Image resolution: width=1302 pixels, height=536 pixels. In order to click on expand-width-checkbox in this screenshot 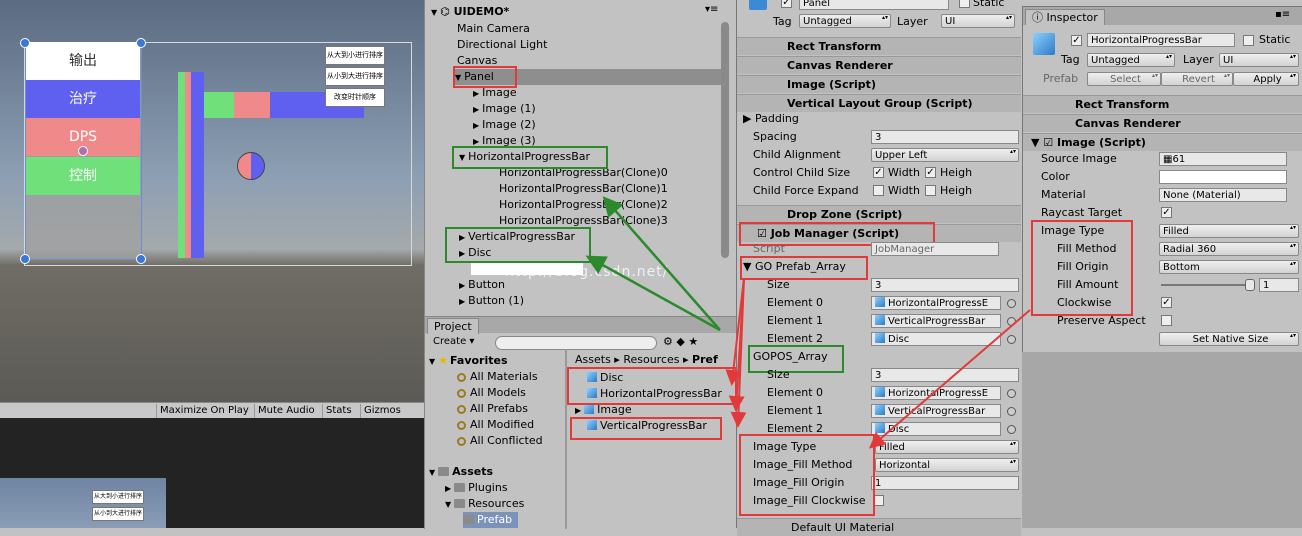, I will do `click(878, 190)`.